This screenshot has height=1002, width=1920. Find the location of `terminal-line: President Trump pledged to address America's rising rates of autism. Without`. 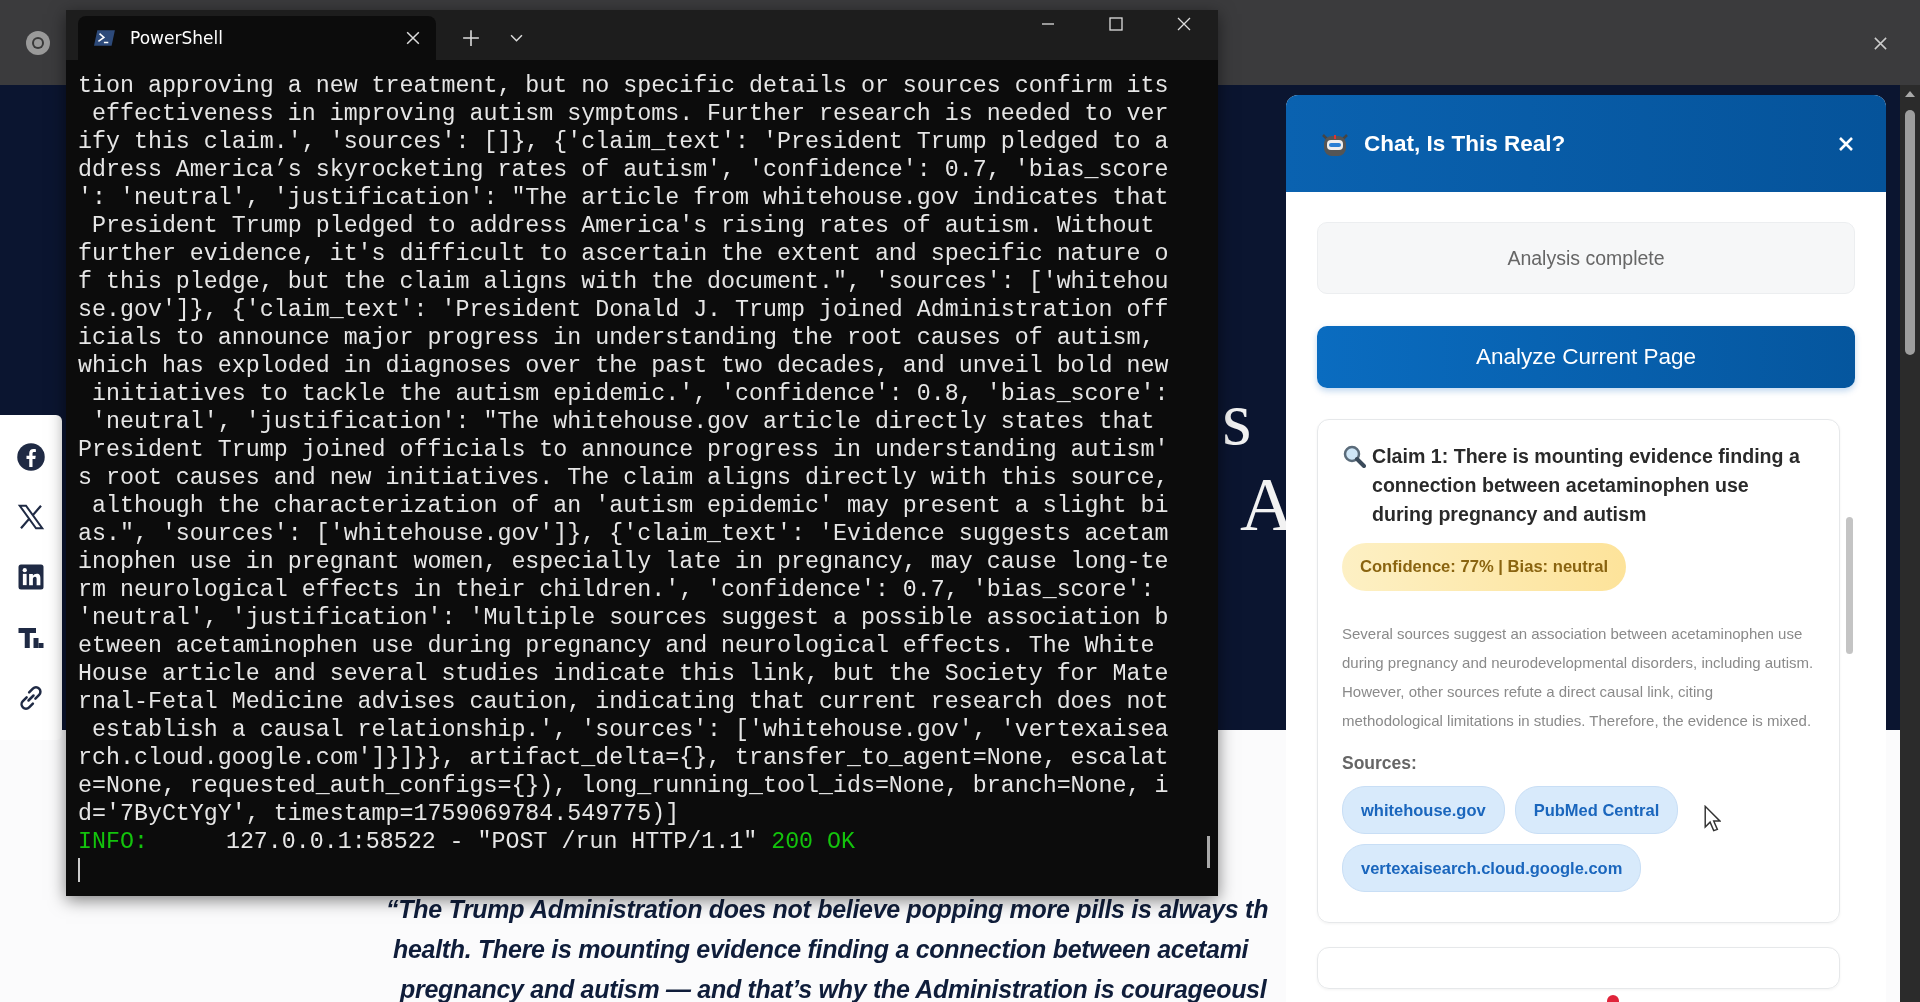

terminal-line: President Trump pledged to address America's rising rates of autism. Without is located at coordinates (623, 226).